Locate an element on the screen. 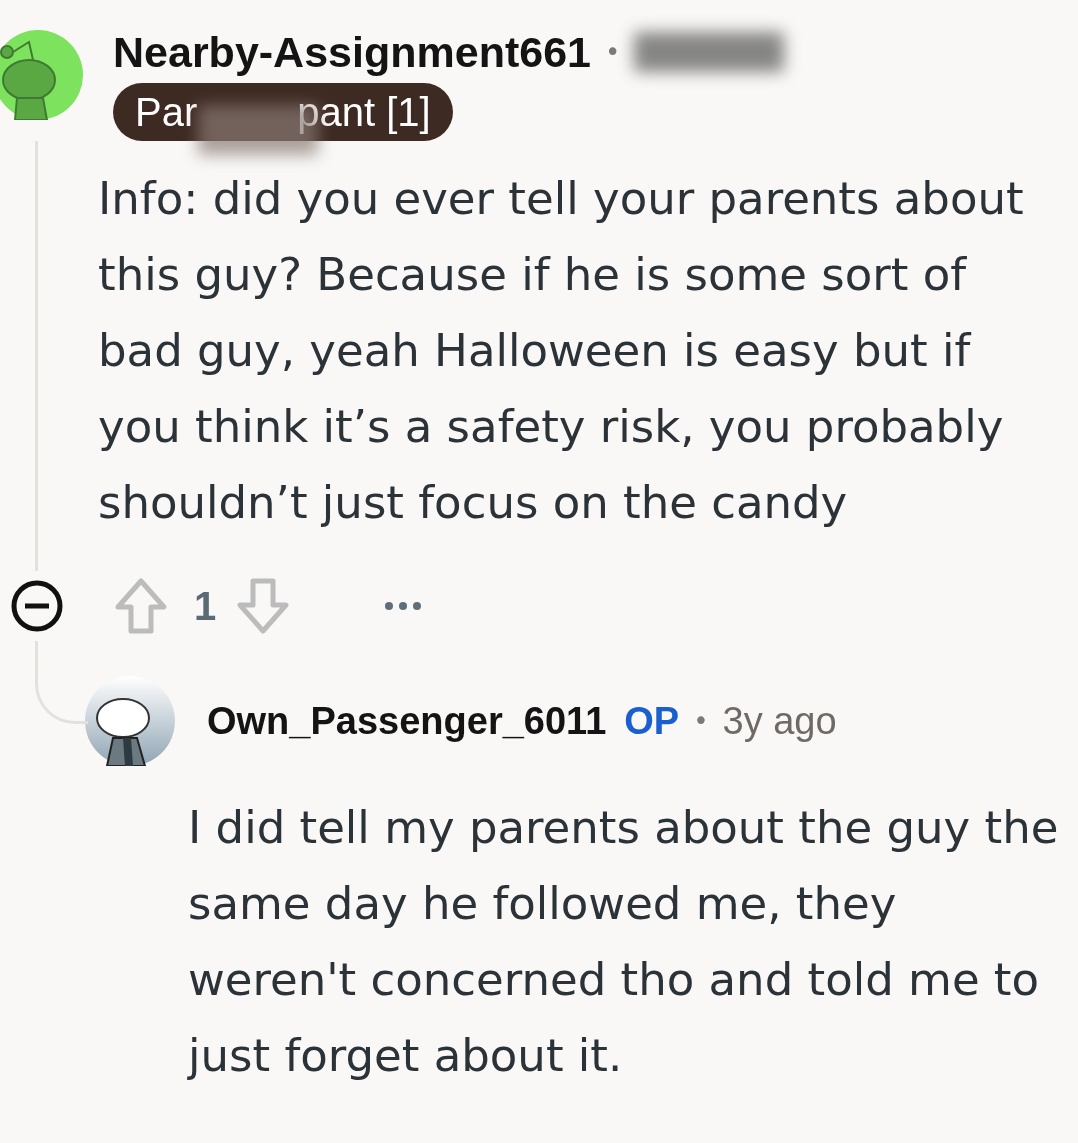  username: Nearby-Assignment661 is located at coordinates (352, 52).